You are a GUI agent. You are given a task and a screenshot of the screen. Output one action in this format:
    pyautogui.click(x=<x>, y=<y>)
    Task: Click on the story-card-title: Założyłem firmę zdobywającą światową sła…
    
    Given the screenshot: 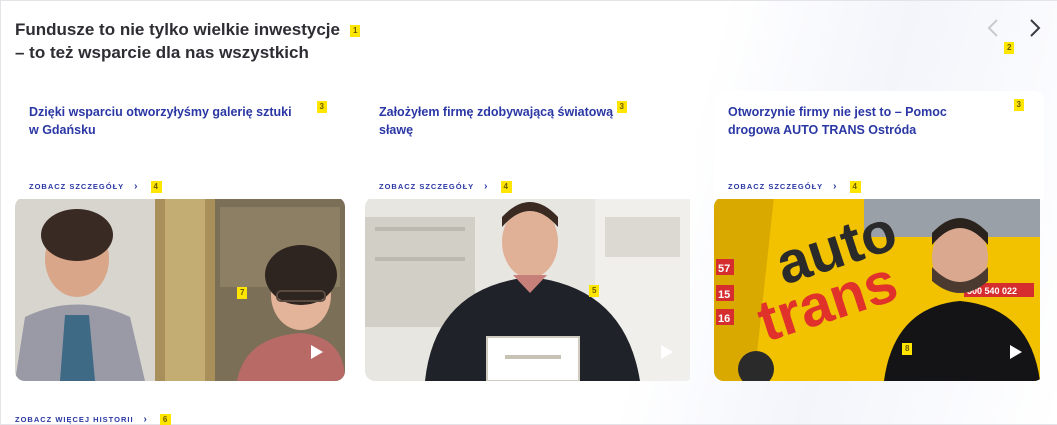 What is the action you would take?
    pyautogui.click(x=511, y=121)
    